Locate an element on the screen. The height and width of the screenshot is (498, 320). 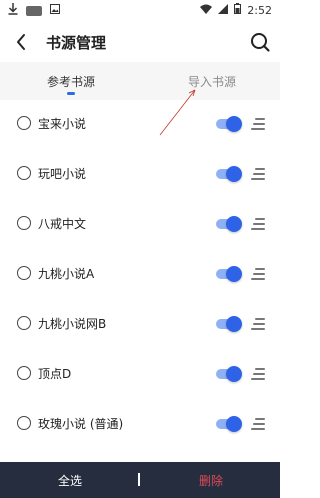
list-item: 玫瑰小说 (普通) is located at coordinates (140, 425).